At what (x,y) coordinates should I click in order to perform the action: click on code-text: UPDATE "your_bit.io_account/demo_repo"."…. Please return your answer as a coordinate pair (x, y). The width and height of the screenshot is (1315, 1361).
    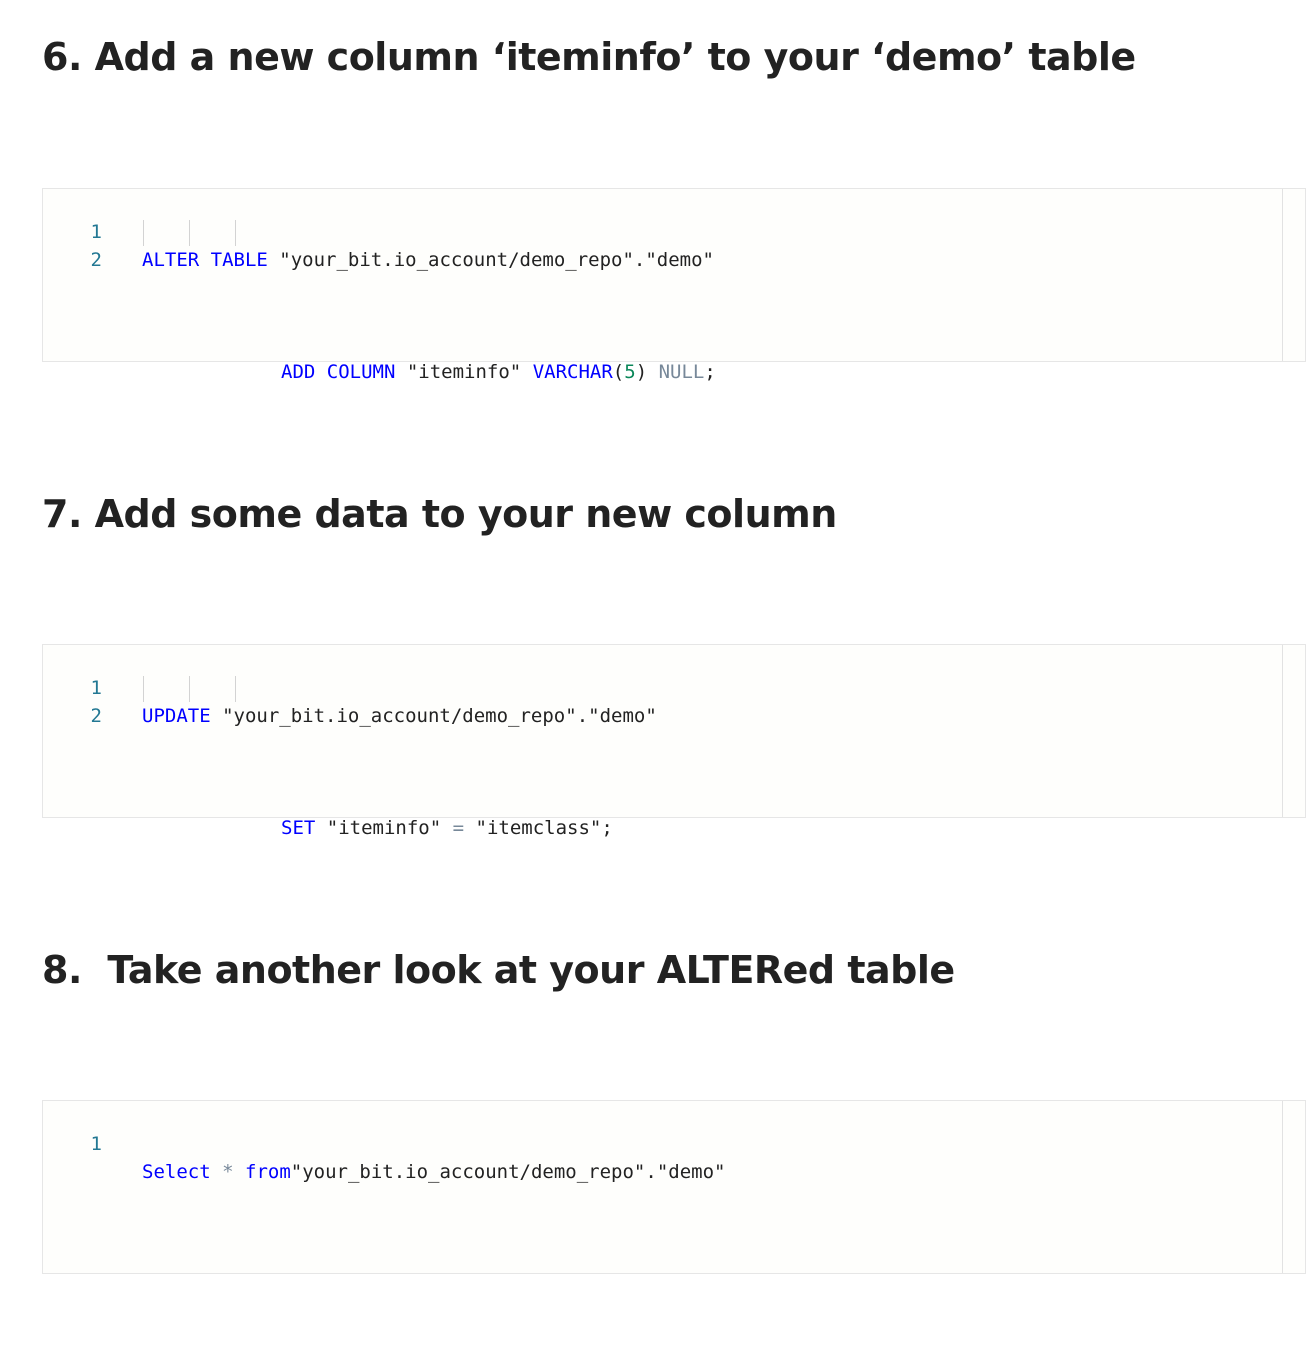
    Looking at the image, I should click on (399, 716).